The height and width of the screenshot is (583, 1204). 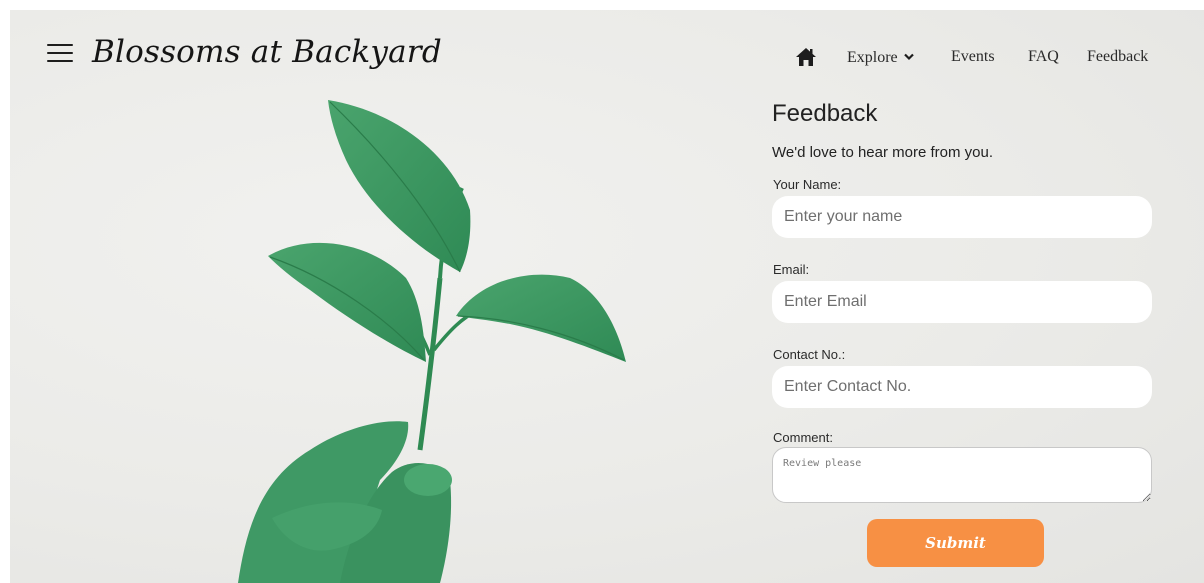 What do you see at coordinates (1043, 57) in the screenshot?
I see `nav-faq: FAQ` at bounding box center [1043, 57].